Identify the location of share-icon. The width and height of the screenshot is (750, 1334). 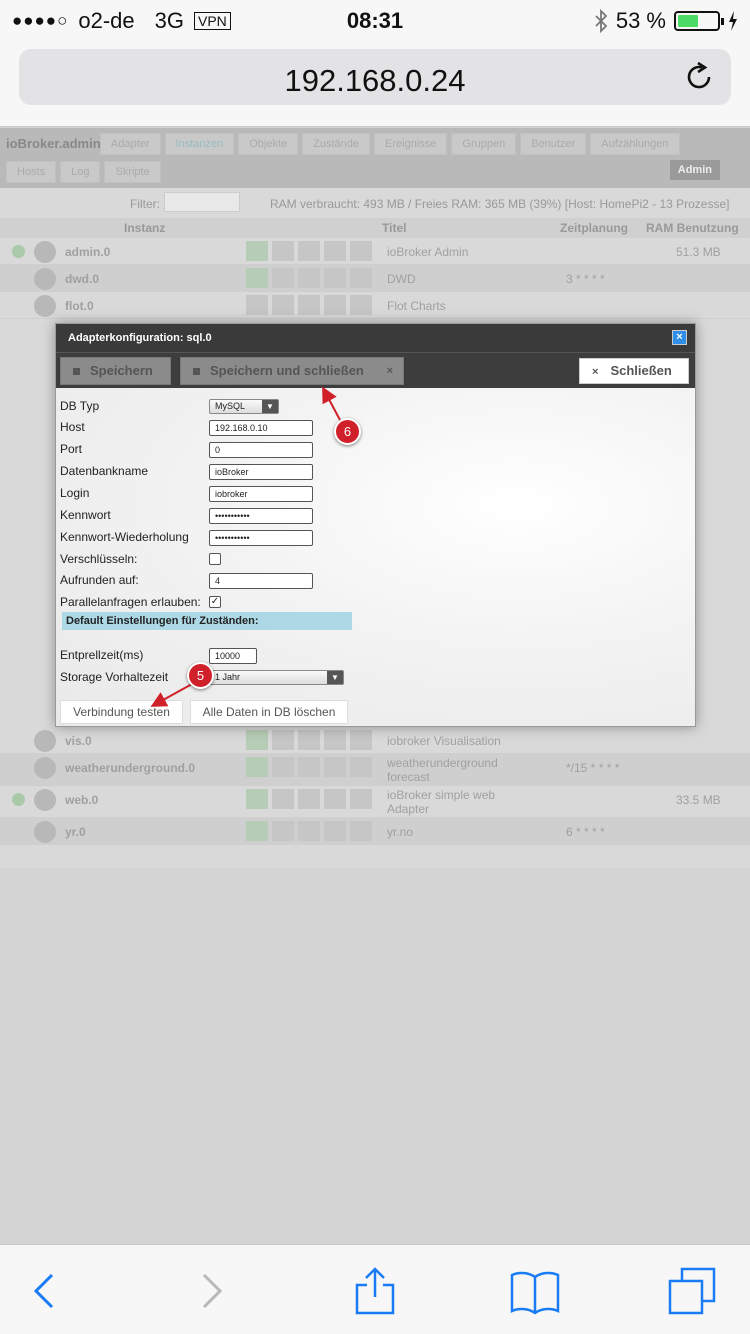
(375, 1291).